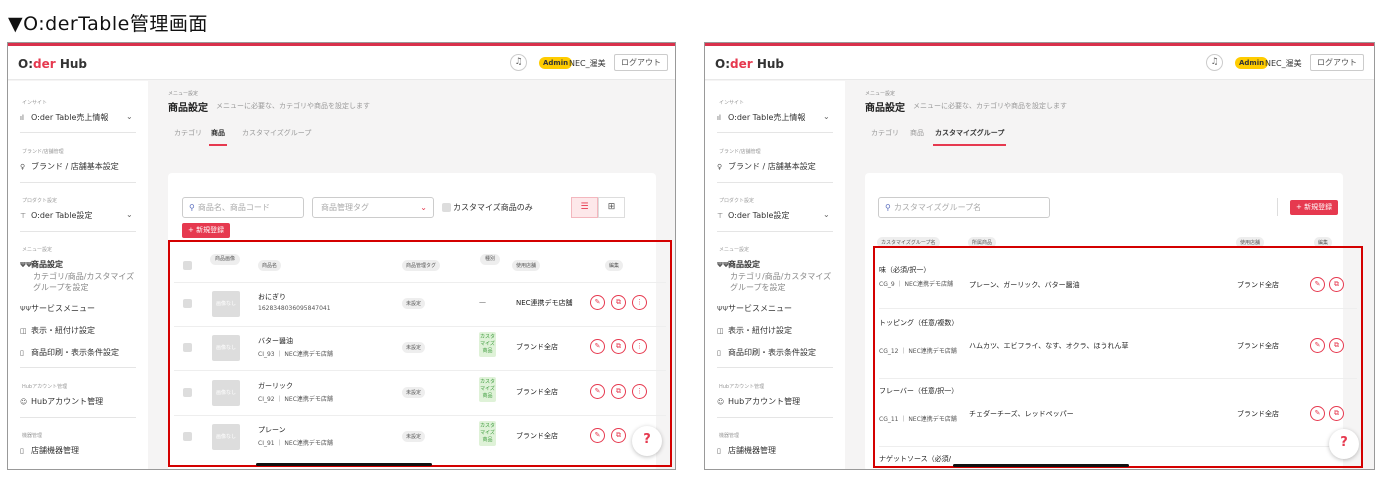 The width and height of the screenshot is (1387, 481). Describe the element at coordinates (1314, 207) in the screenshot. I see `new-group-button: + 新規登録` at that location.